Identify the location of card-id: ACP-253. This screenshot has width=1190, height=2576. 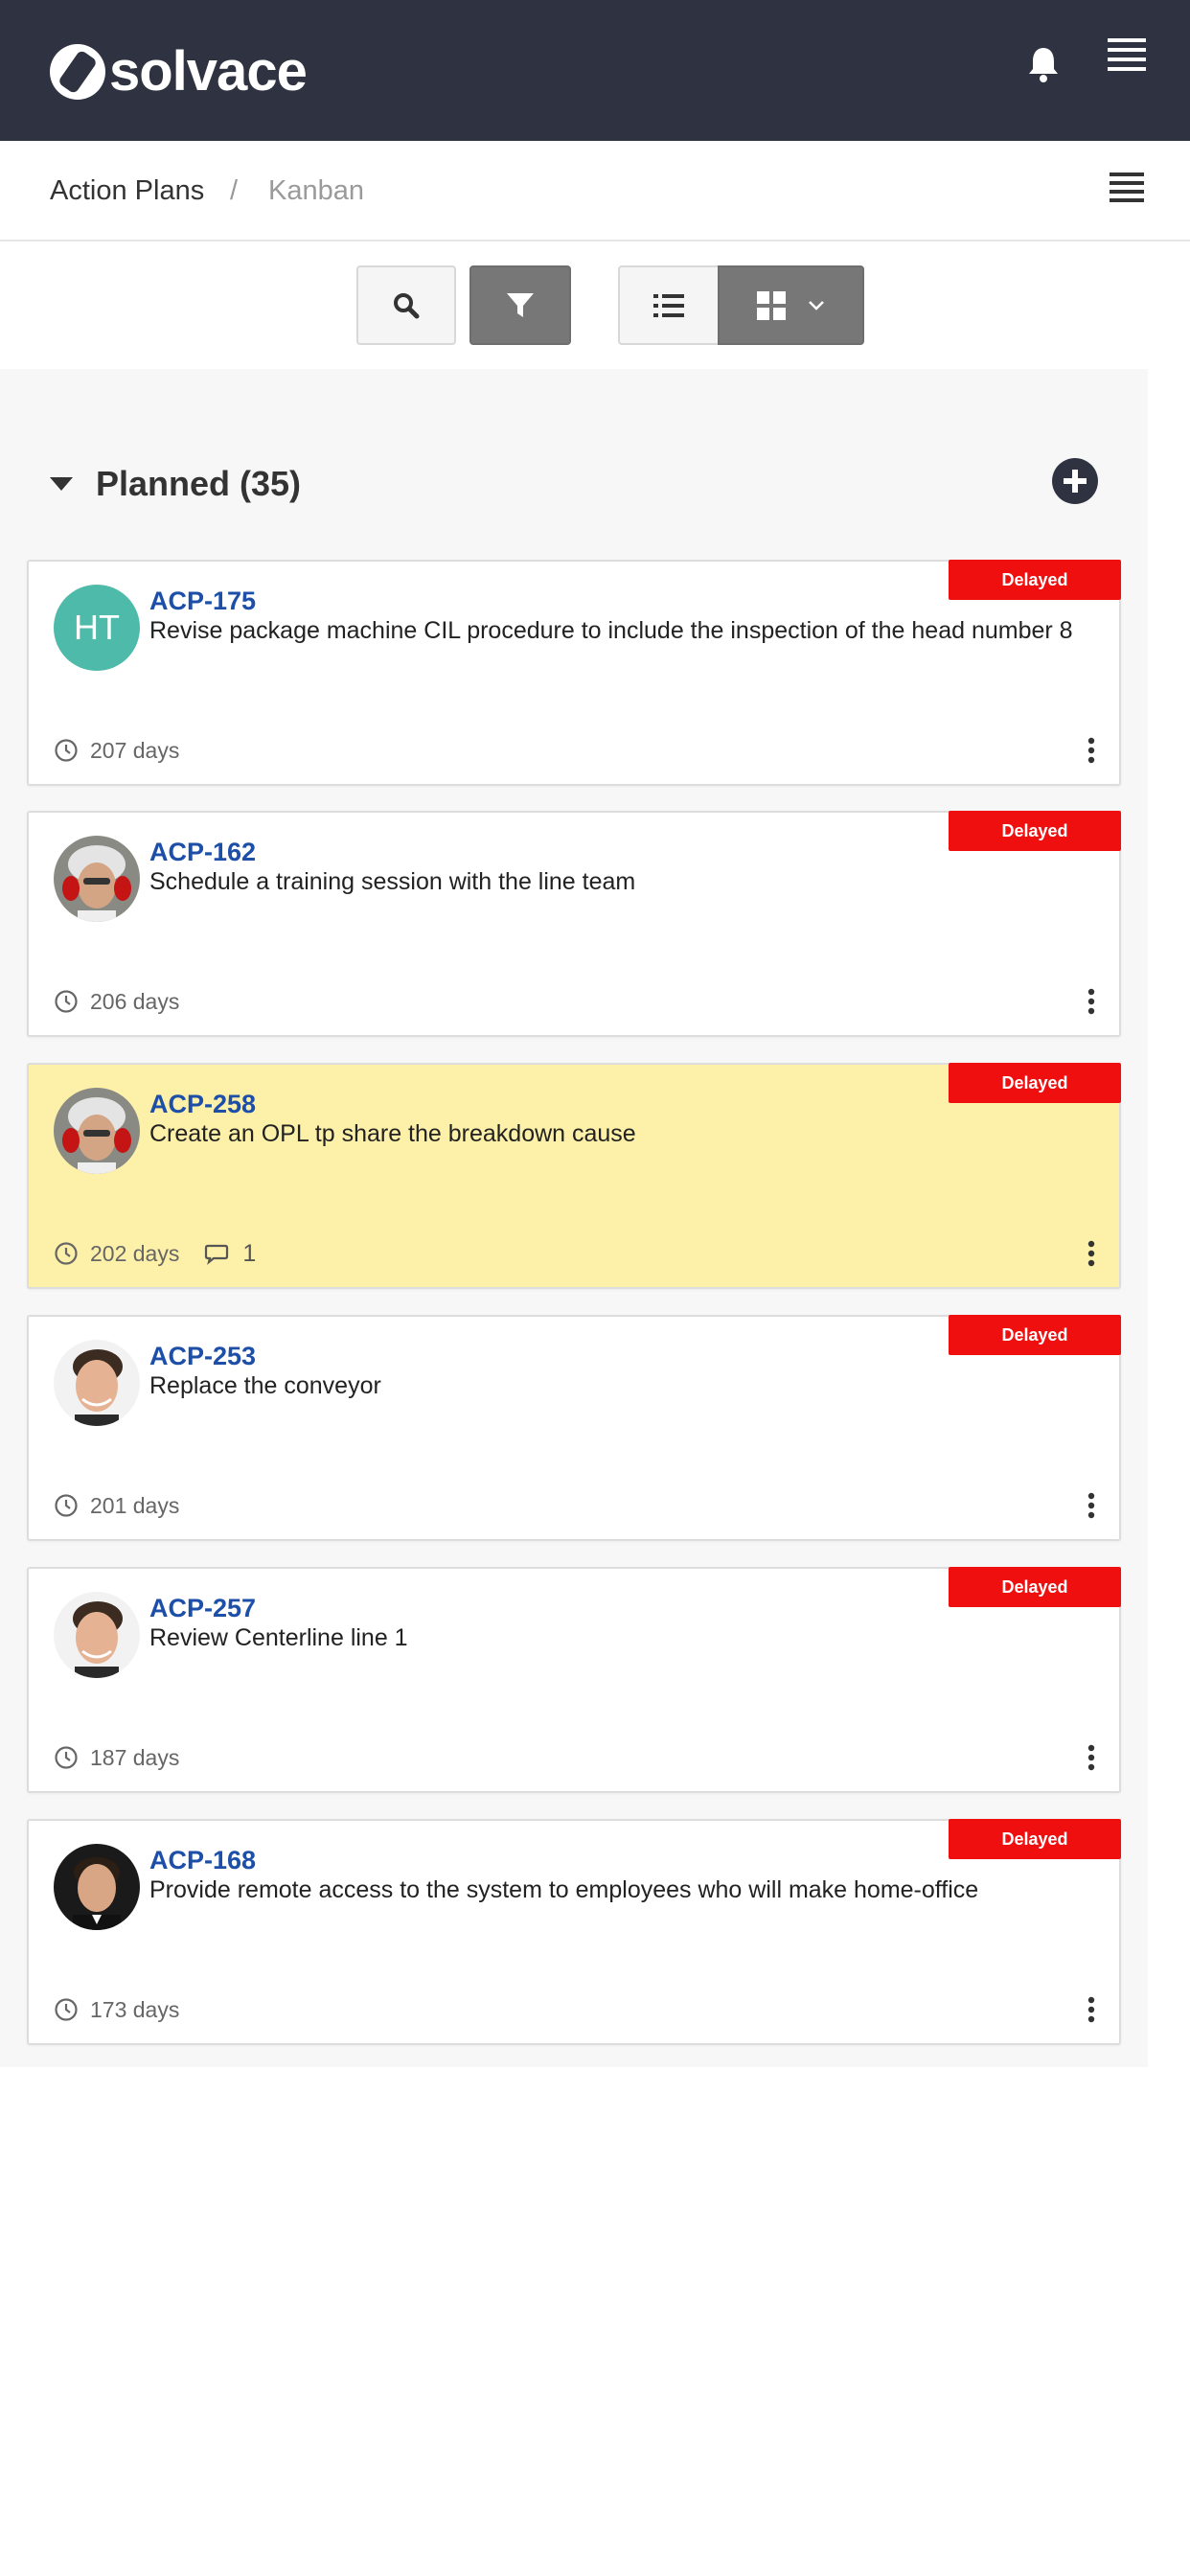
(203, 1356).